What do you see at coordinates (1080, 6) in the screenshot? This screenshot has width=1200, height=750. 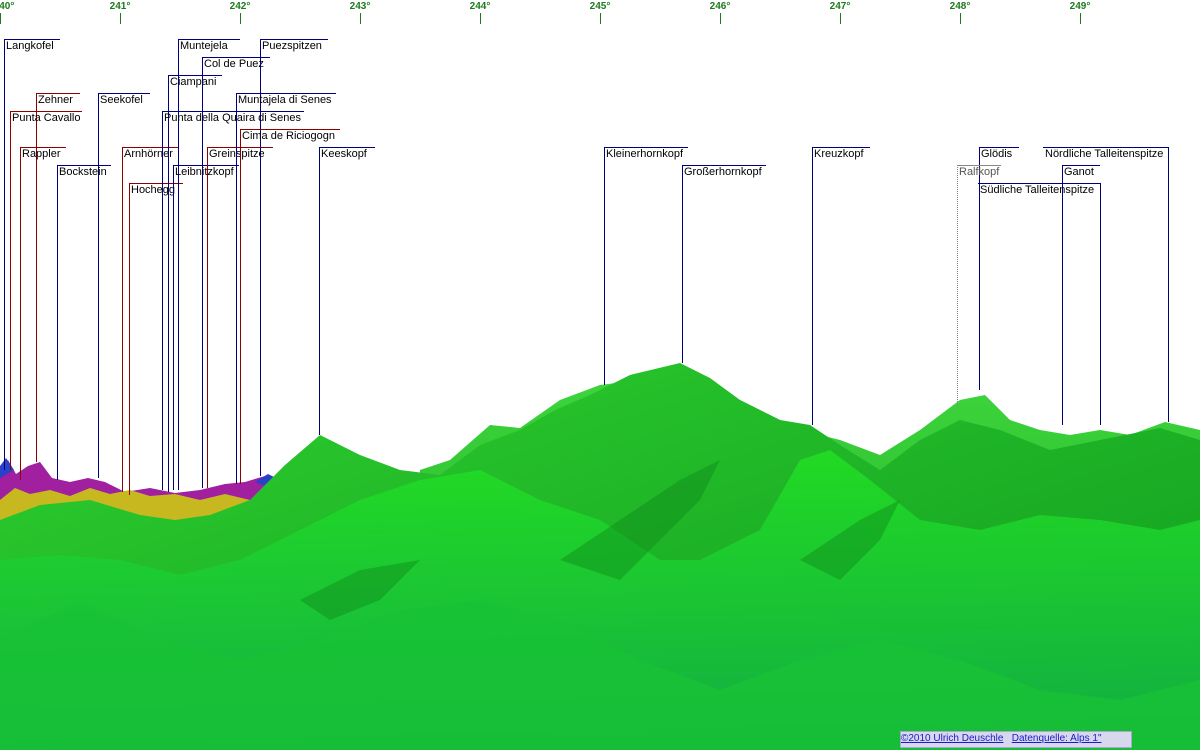 I see `degree-label: 249°` at bounding box center [1080, 6].